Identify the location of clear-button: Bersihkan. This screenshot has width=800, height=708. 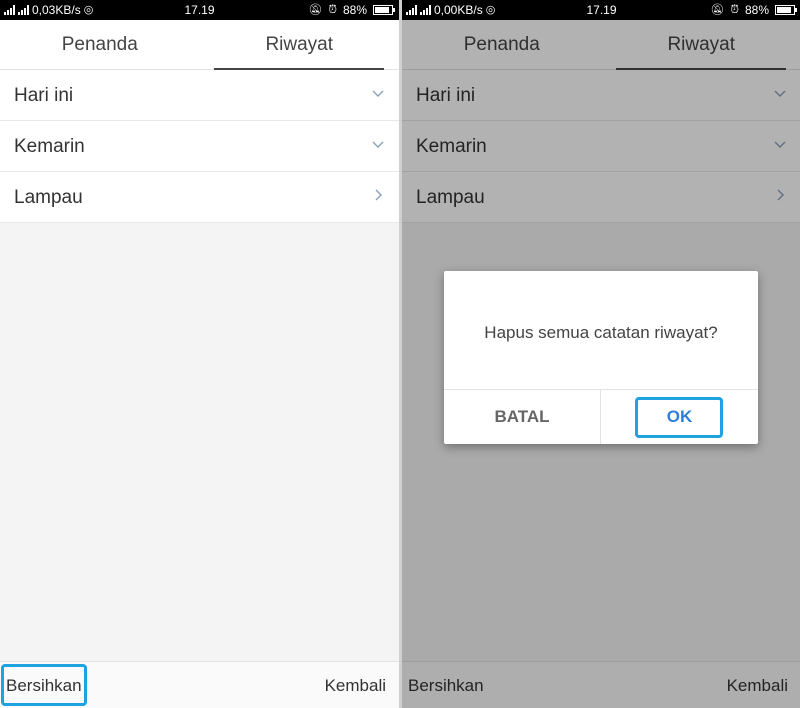
(44, 685).